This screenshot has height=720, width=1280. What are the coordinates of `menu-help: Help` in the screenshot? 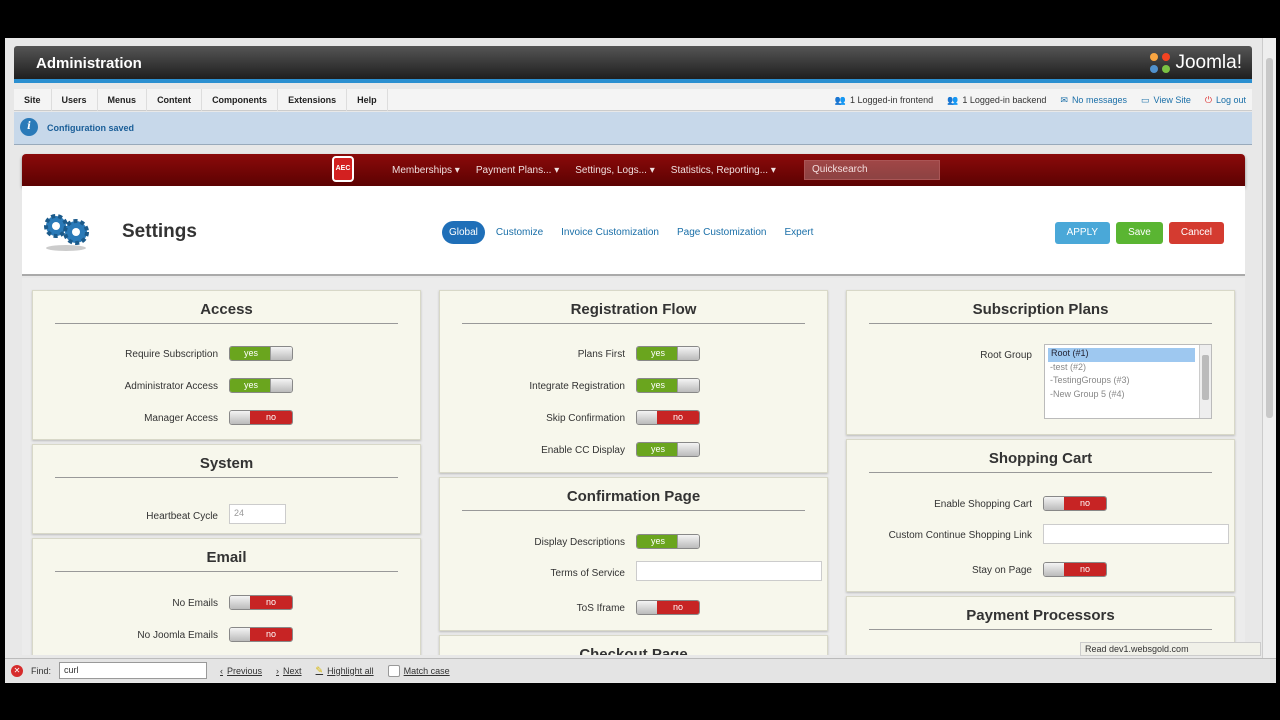 It's located at (367, 99).